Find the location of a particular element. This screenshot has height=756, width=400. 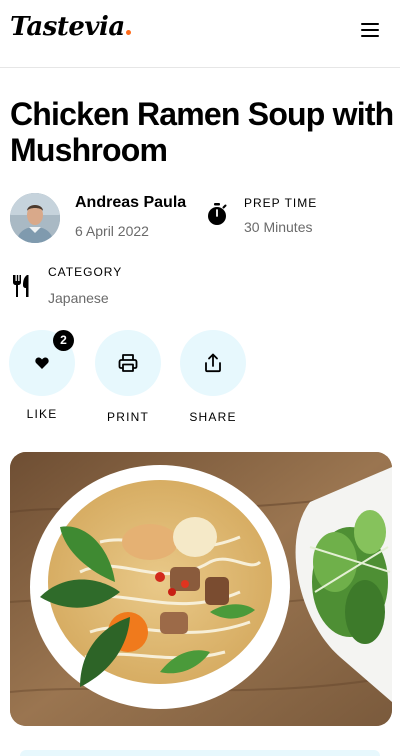

brand-dot is located at coordinates (128, 32).